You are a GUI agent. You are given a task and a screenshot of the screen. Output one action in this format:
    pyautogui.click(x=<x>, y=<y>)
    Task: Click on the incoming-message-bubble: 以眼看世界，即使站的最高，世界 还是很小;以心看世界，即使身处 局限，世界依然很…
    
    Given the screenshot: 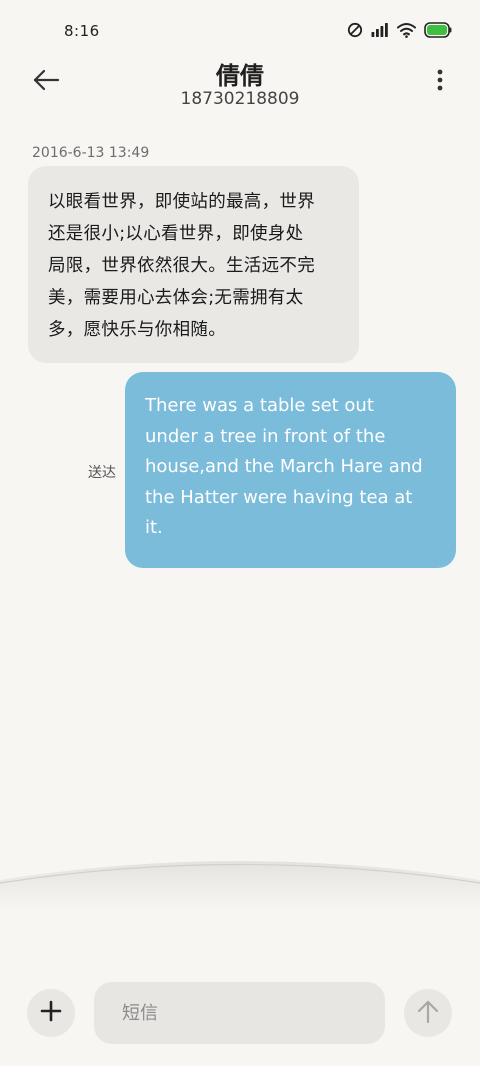 What is the action you would take?
    pyautogui.click(x=193, y=264)
    